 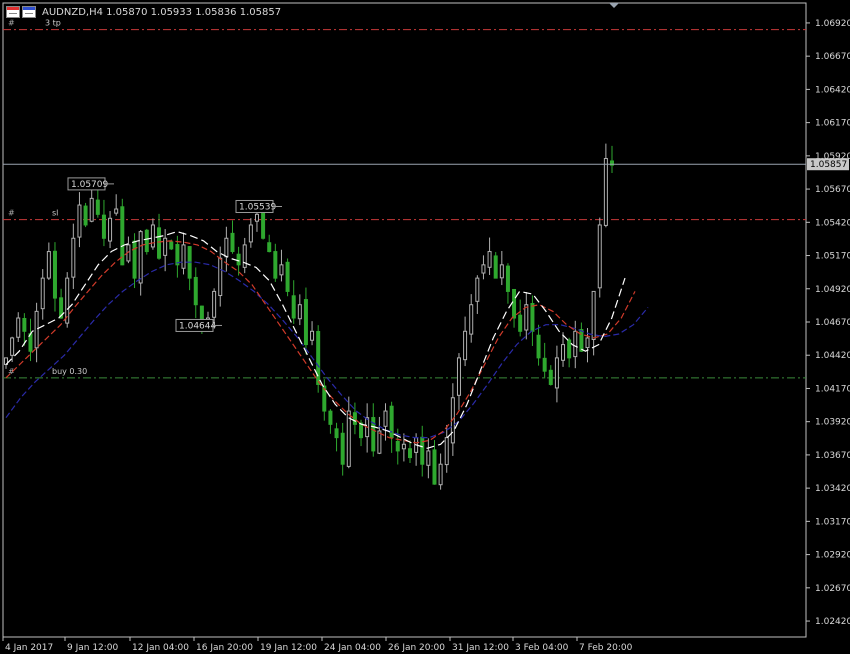 I want to click on time-axis-label: 3 Feb 04:00, so click(x=542, y=648).